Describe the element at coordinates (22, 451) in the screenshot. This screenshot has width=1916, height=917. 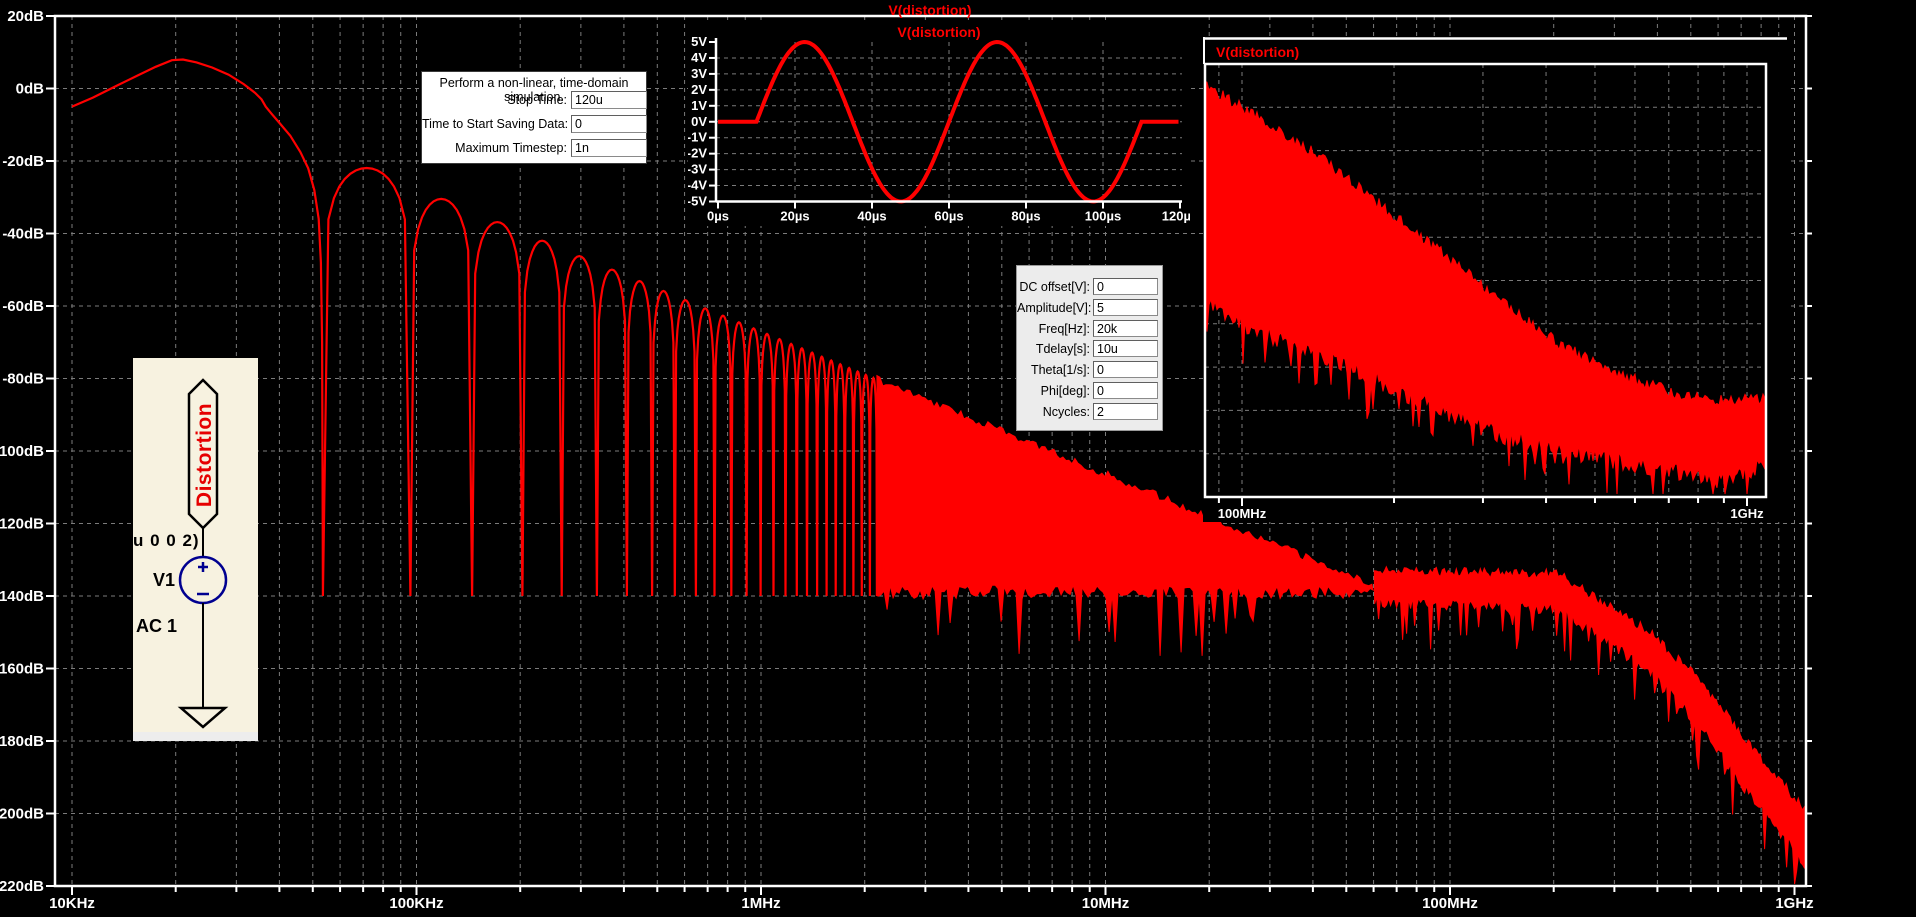
I see `y-axis-label: -100dB` at that location.